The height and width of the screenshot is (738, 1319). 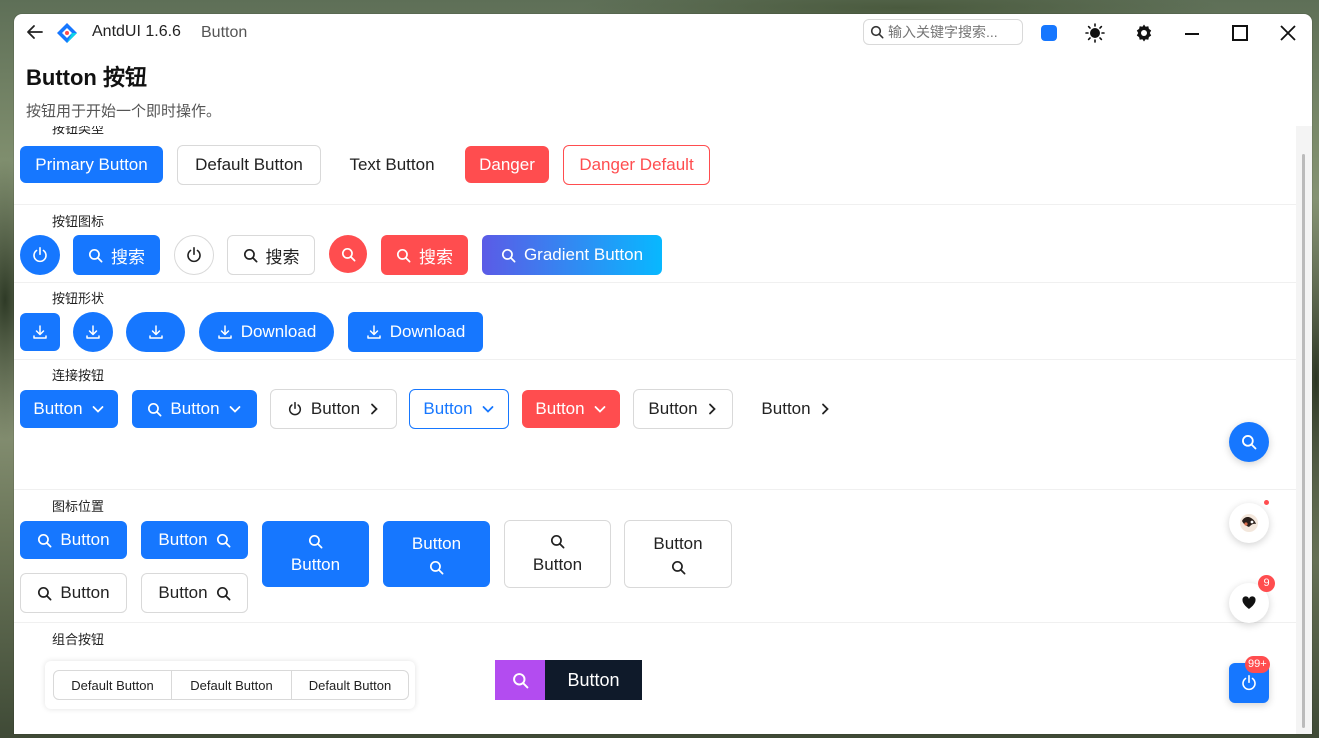 What do you see at coordinates (459, 409) in the screenshot?
I see `joined-outline-dropdown-button: Button` at bounding box center [459, 409].